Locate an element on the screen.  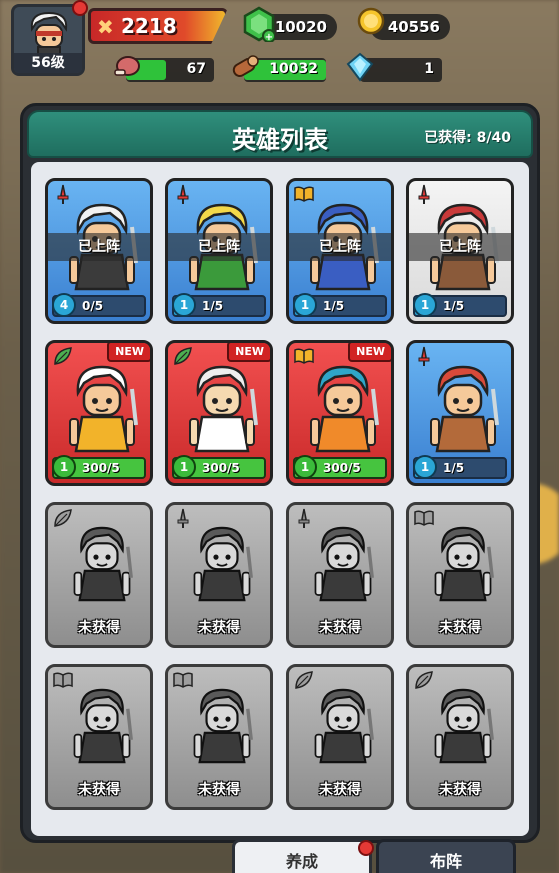
wood-meter: 10032 is located at coordinates (279, 68).